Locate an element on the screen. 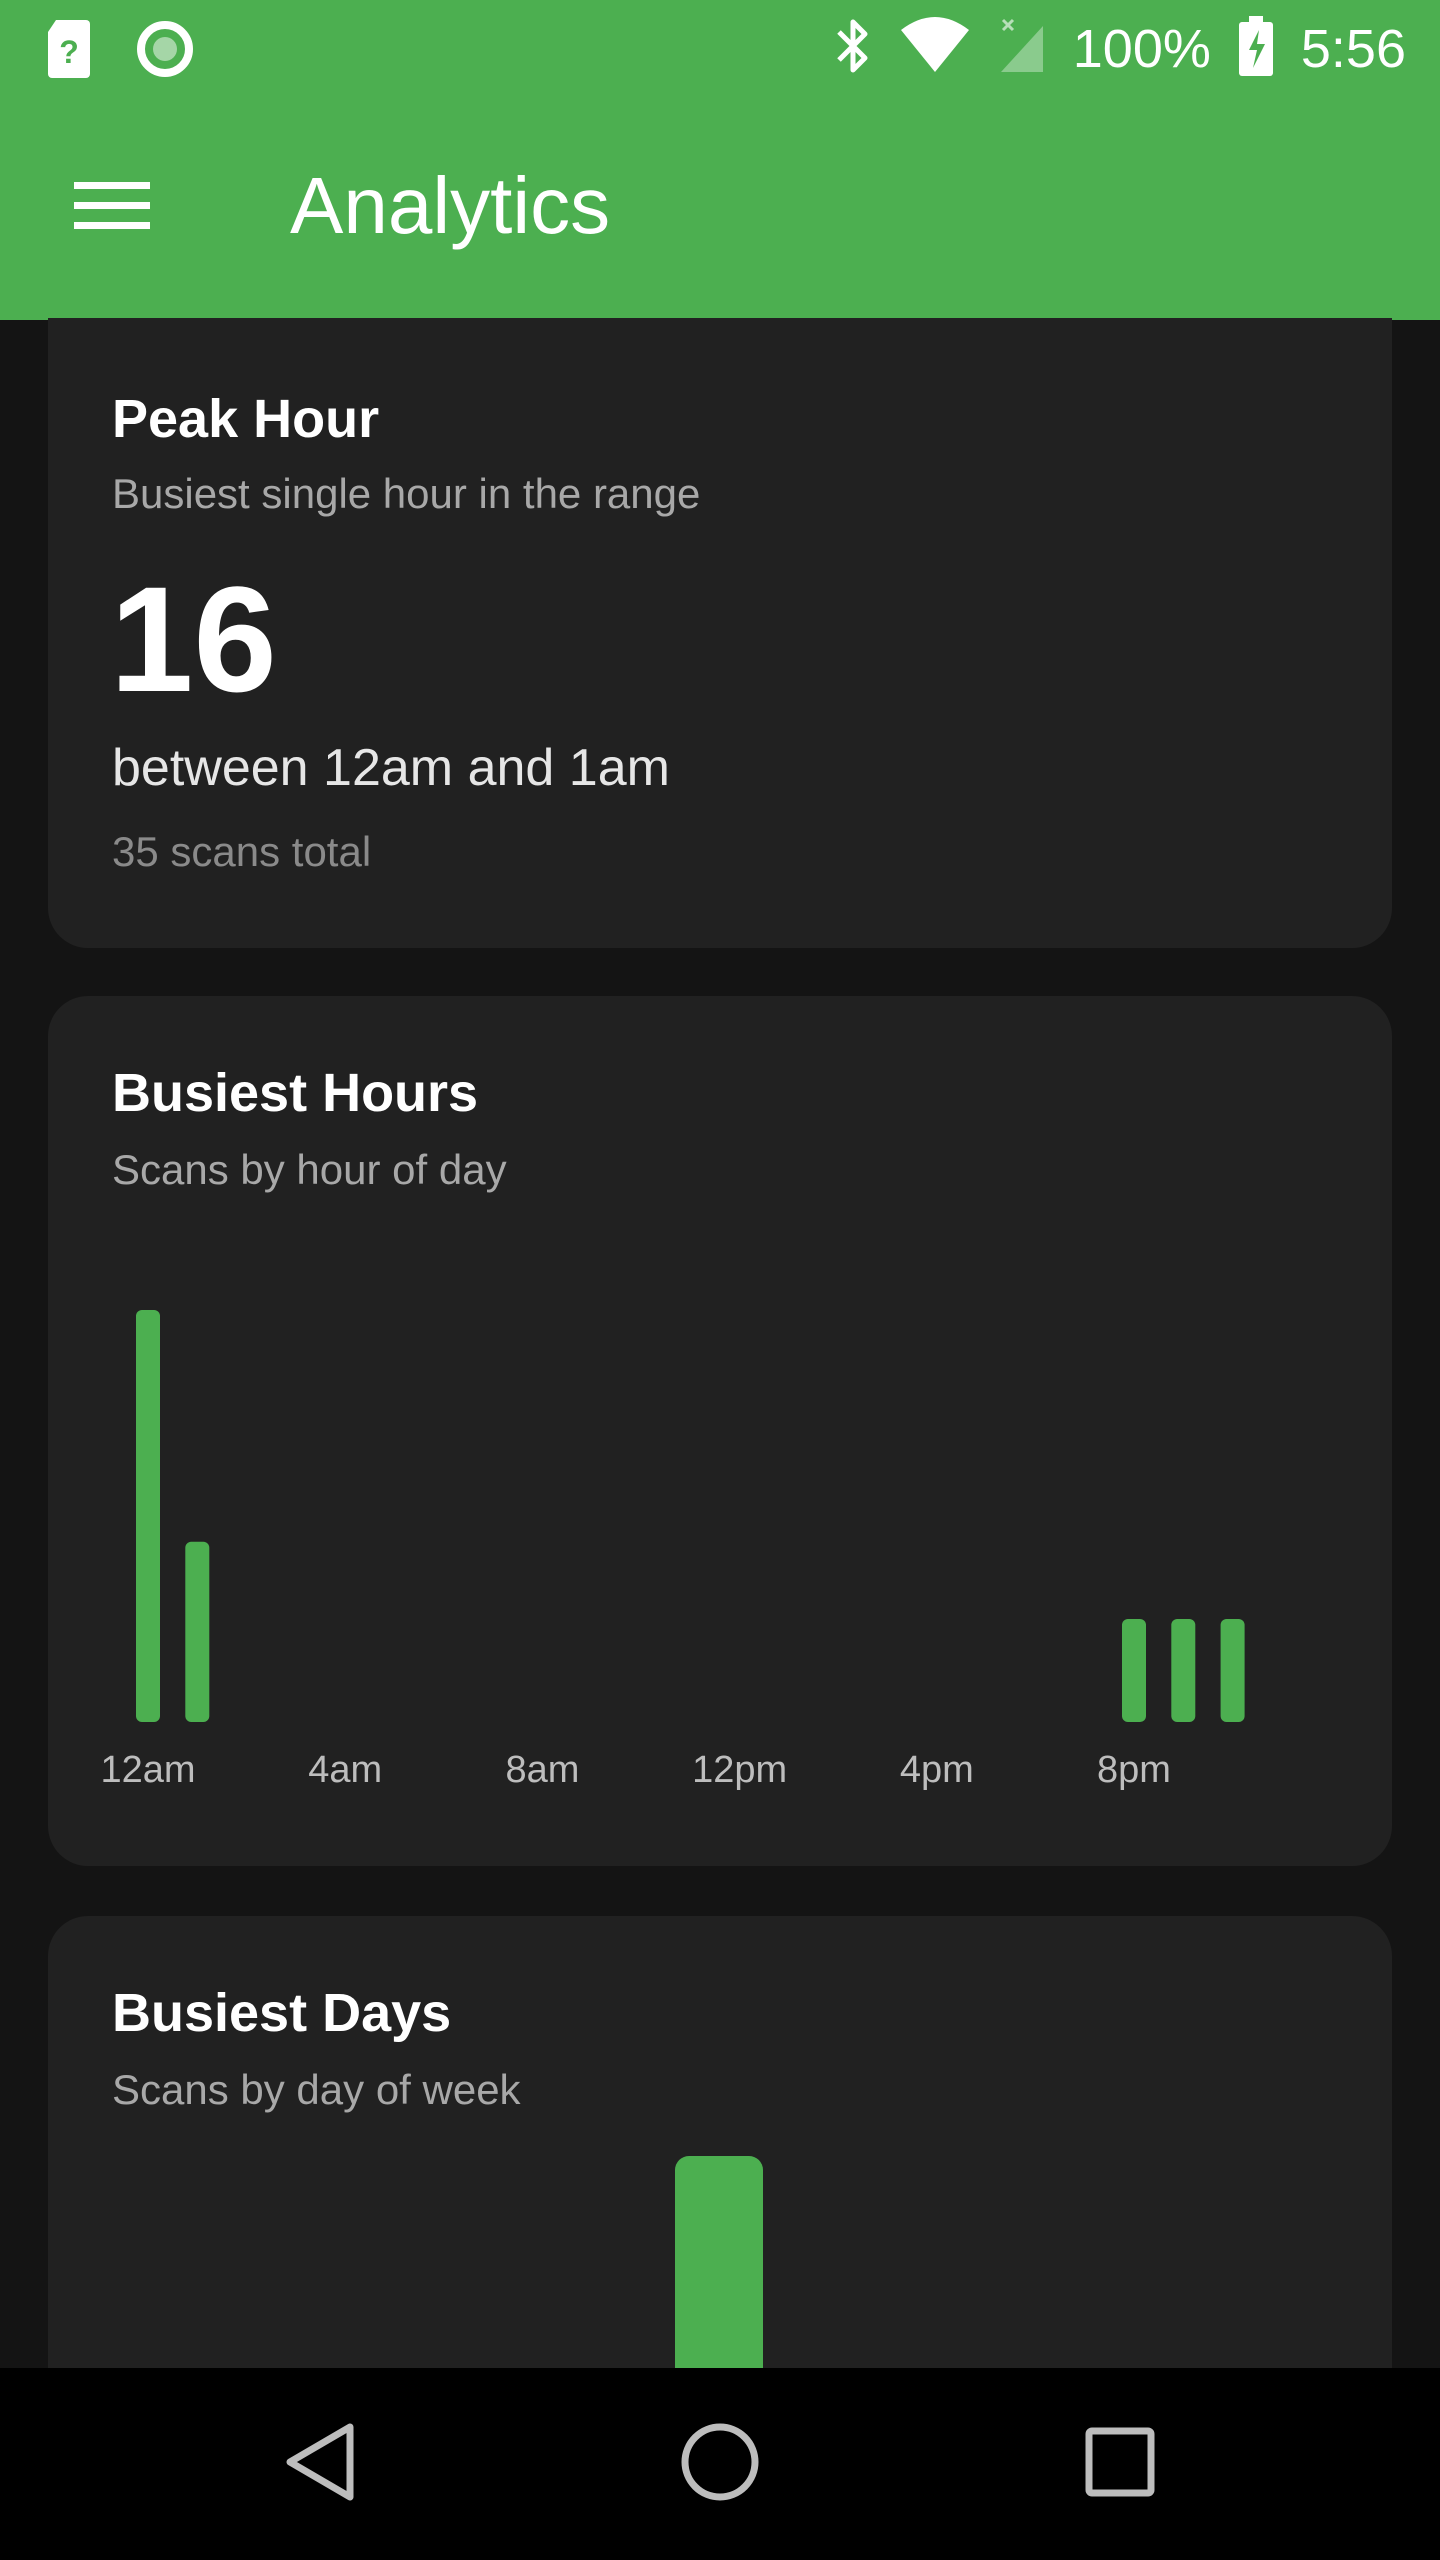  back-triangle-icon is located at coordinates (320, 2464).